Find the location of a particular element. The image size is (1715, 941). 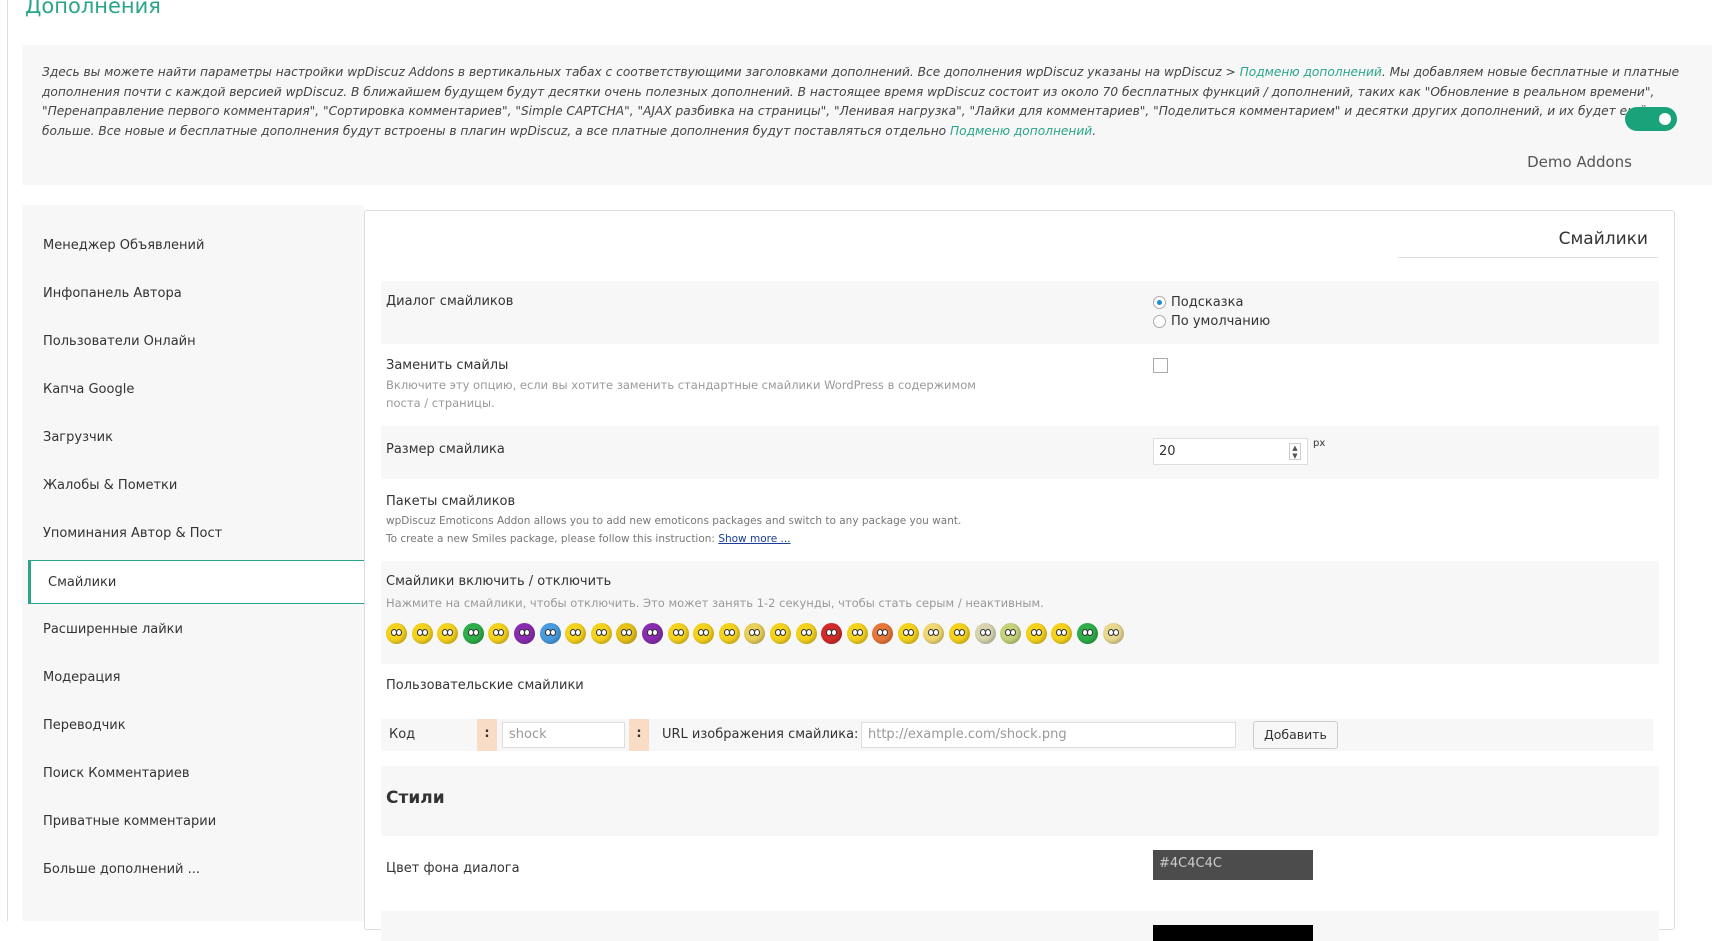

dialog-radio-group: Подсказка По умолчанию is located at coordinates (1211, 312).